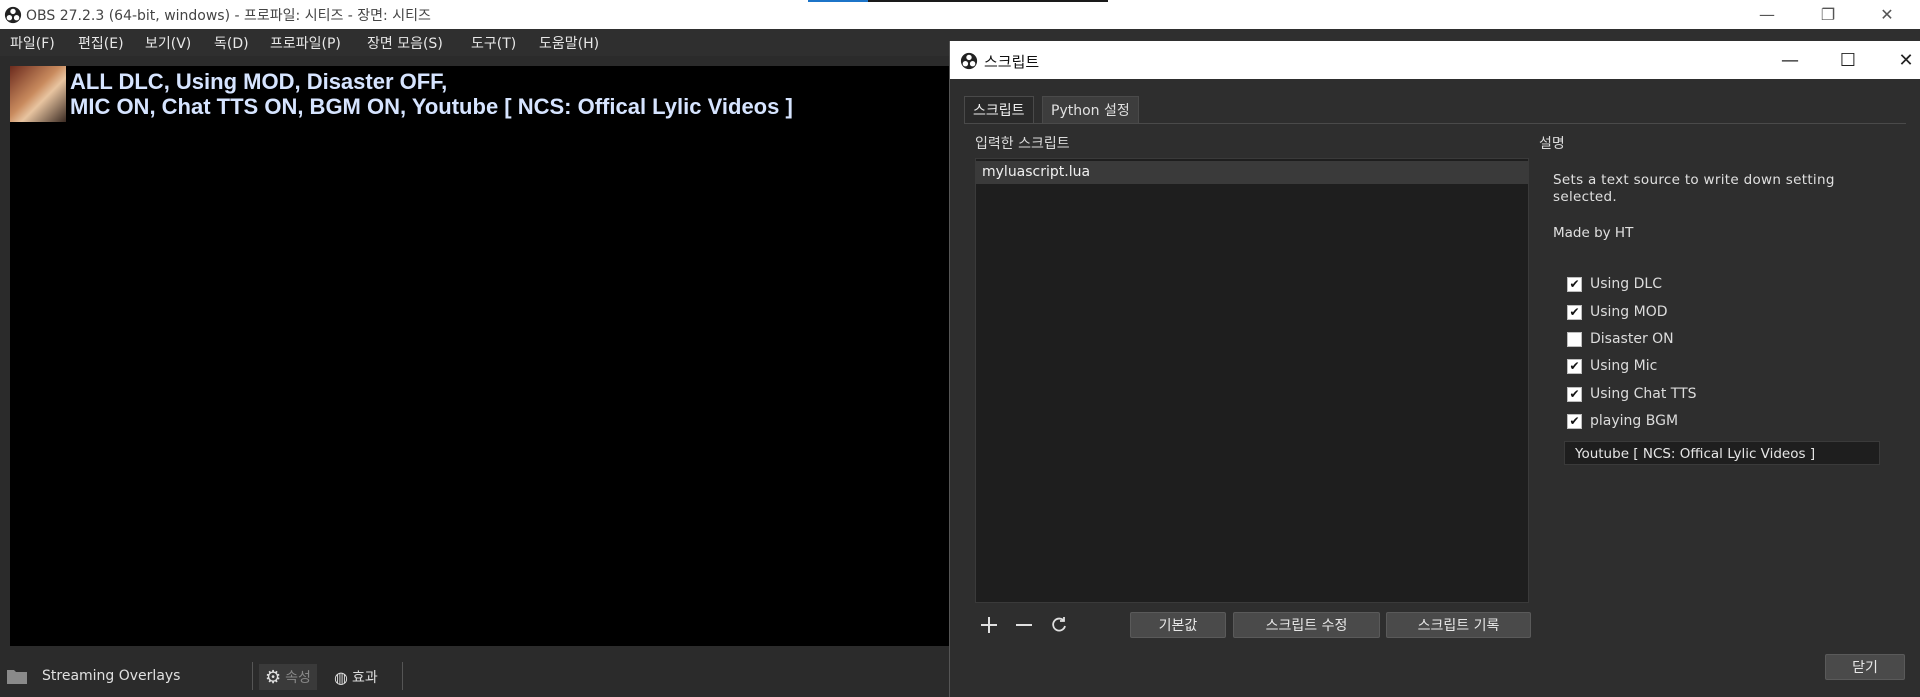 The image size is (1920, 697). Describe the element at coordinates (17, 677) in the screenshot. I see `folder-icon` at that location.